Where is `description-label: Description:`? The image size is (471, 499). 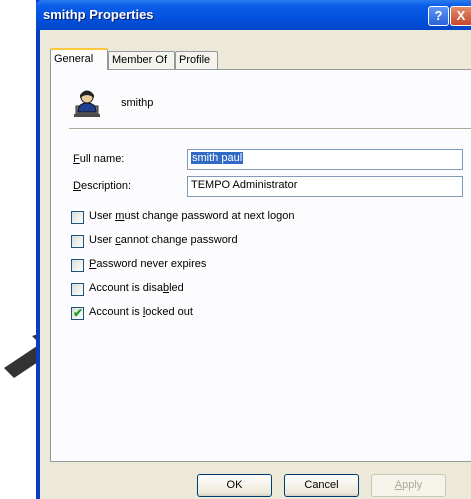 description-label: Description: is located at coordinates (102, 186).